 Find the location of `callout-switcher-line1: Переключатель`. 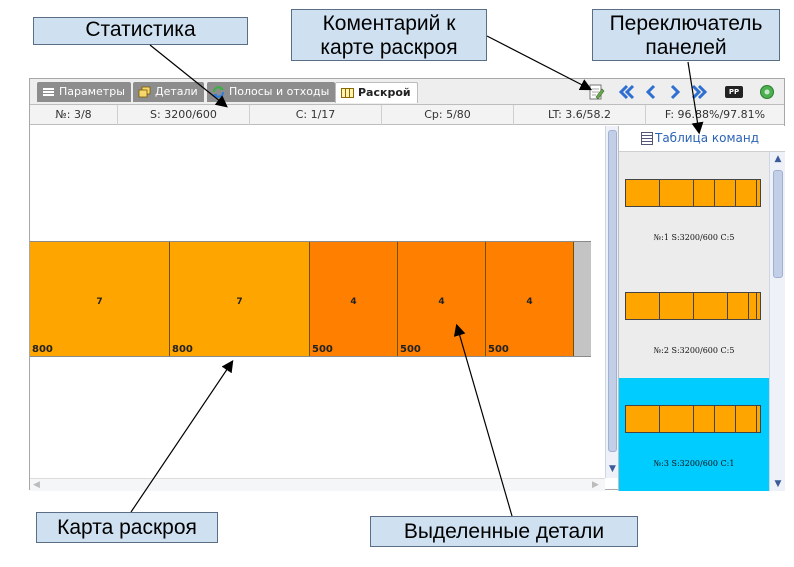

callout-switcher-line1: Переключатель is located at coordinates (686, 23).